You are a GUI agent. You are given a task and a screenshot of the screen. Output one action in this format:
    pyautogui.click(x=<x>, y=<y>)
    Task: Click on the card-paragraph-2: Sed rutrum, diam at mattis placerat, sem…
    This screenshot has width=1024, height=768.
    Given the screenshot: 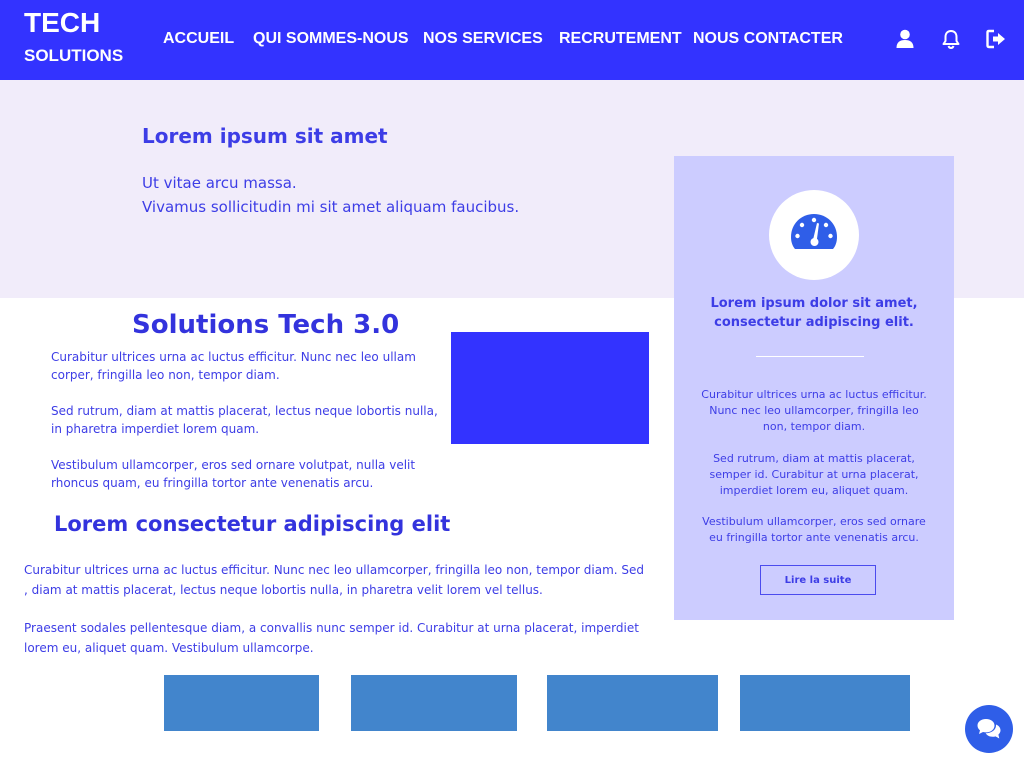 What is the action you would take?
    pyautogui.click(x=814, y=474)
    